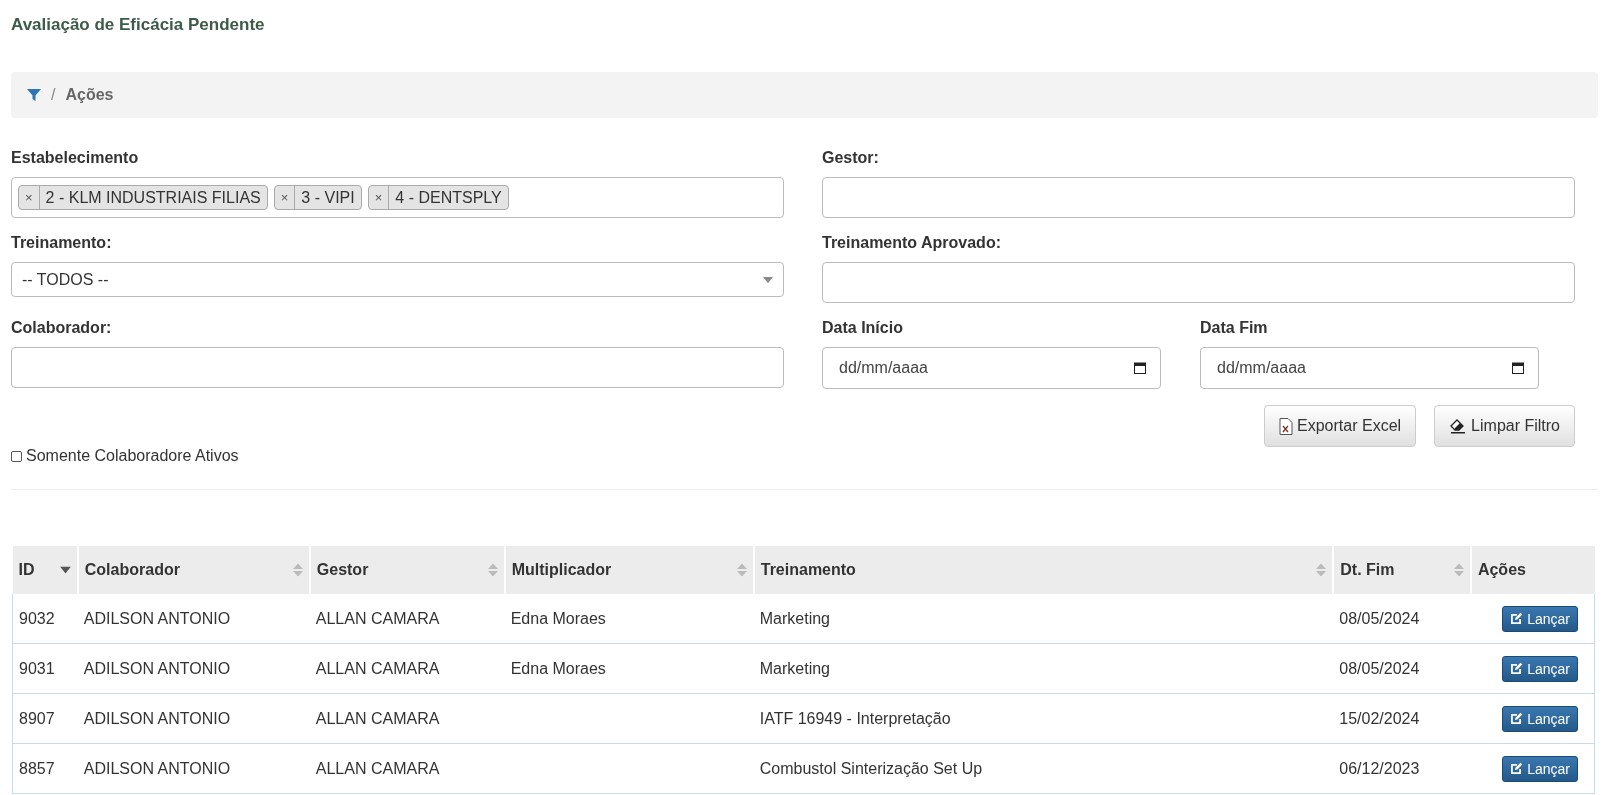  What do you see at coordinates (37, 718) in the screenshot?
I see `table-cell: 8907` at bounding box center [37, 718].